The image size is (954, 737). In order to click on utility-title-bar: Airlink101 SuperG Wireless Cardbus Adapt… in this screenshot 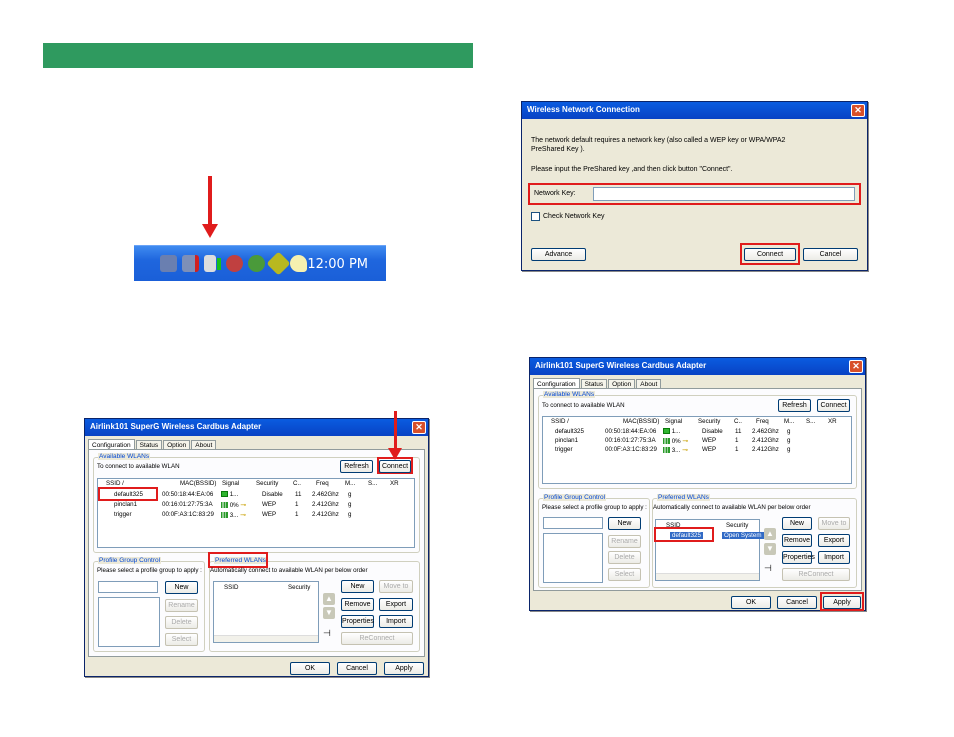, I will do `click(256, 427)`.